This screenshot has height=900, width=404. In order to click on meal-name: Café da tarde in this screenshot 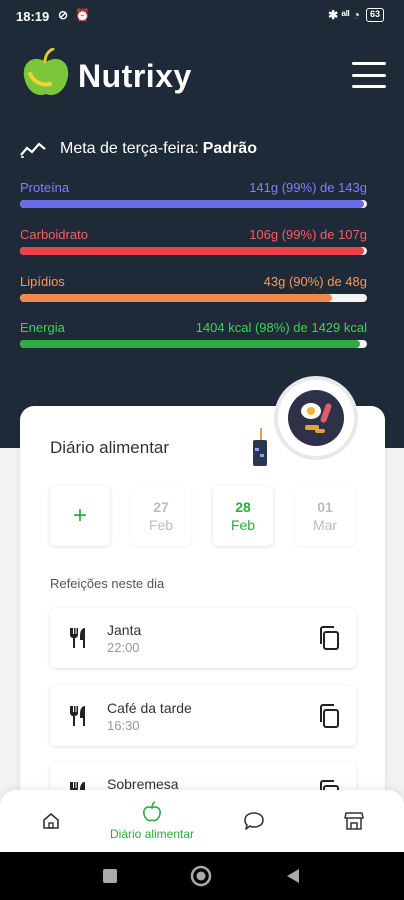, I will do `click(149, 708)`.